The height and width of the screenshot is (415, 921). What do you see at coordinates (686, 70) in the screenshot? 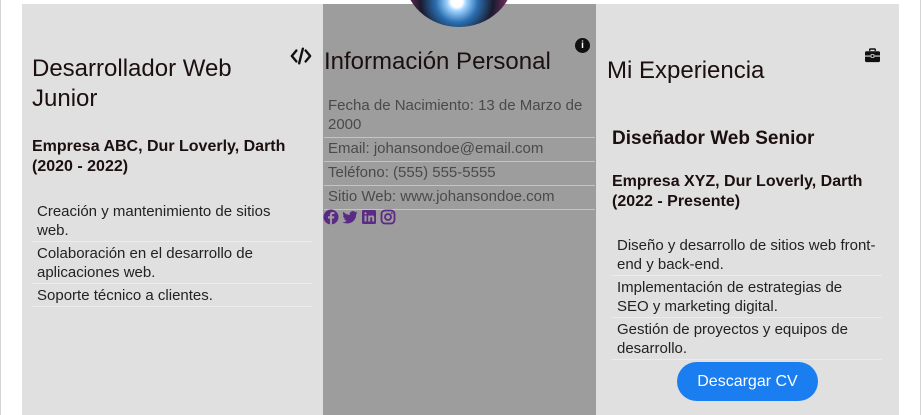
I see `experience-title: Mi Experiencia` at bounding box center [686, 70].